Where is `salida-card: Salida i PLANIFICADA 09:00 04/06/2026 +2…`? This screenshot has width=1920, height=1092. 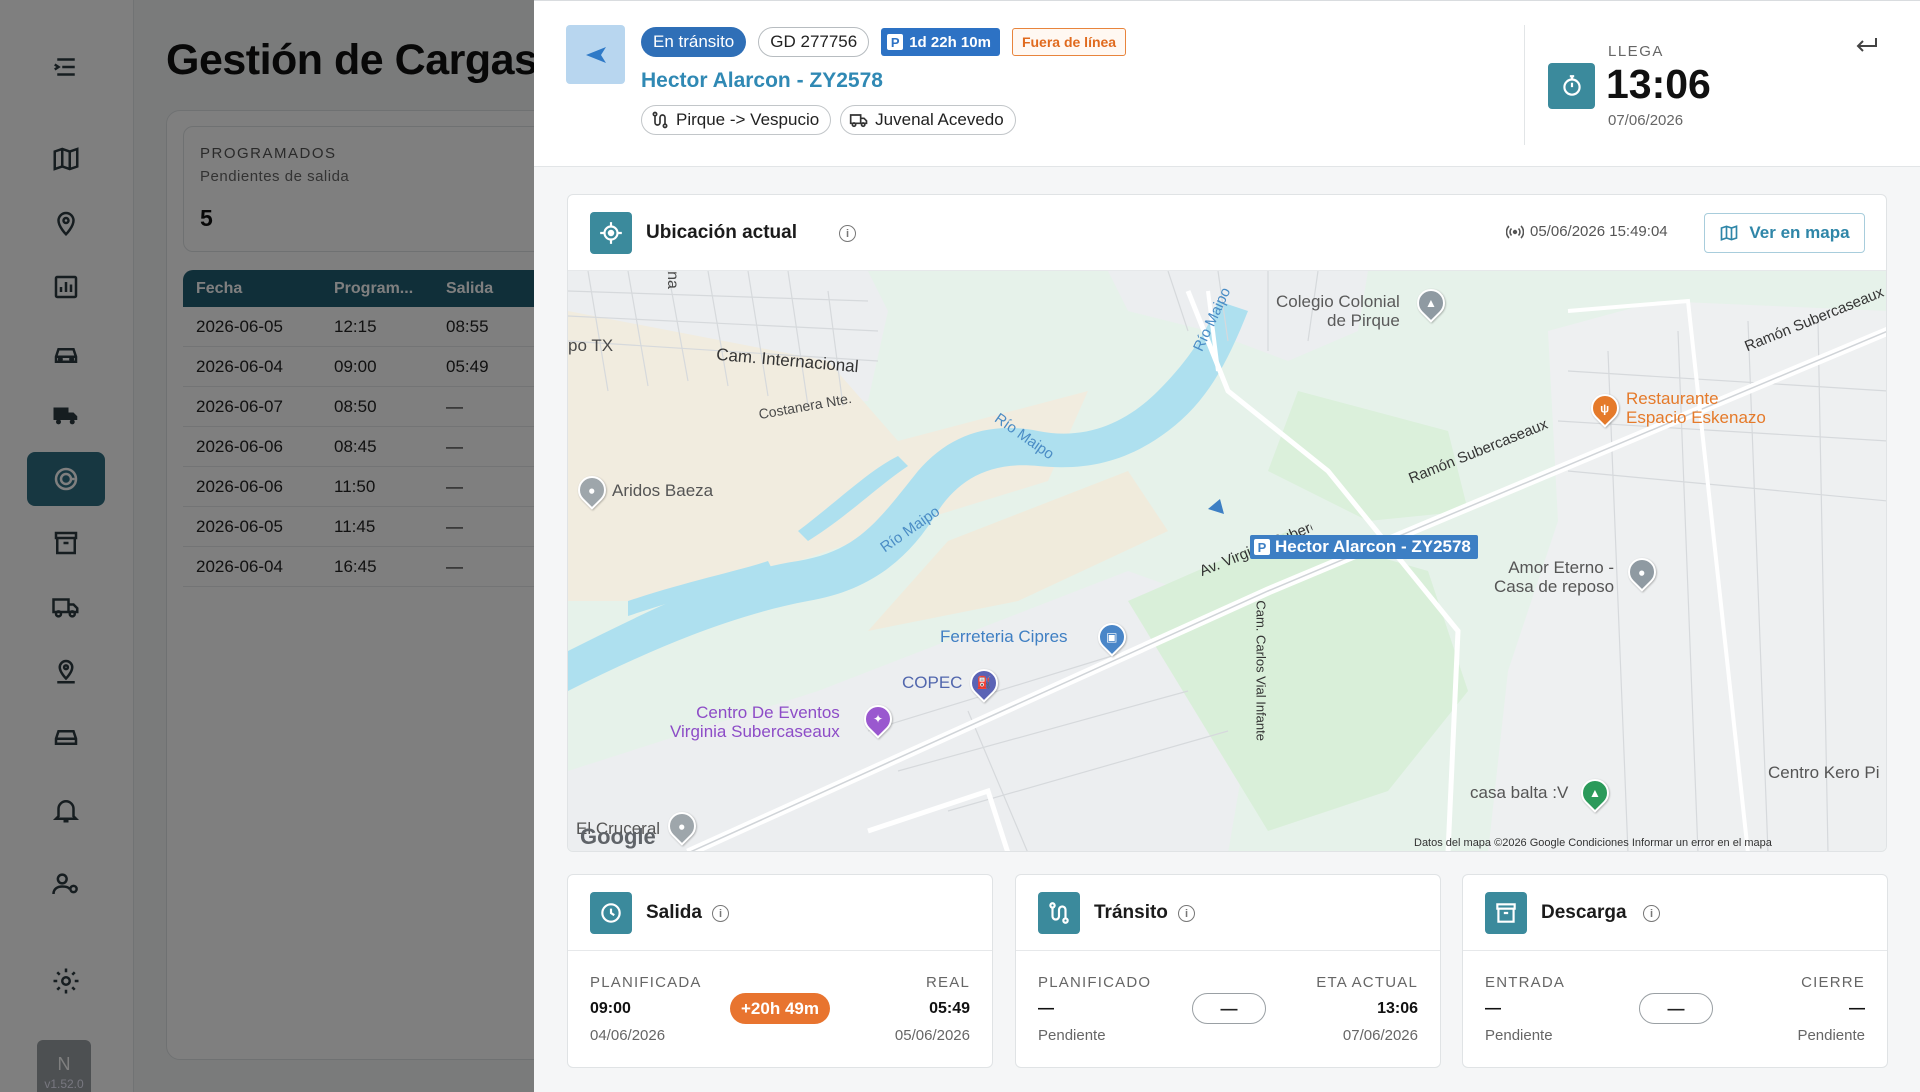
salida-card: Salida i PLANIFICADA 09:00 04/06/2026 +2… is located at coordinates (780, 971).